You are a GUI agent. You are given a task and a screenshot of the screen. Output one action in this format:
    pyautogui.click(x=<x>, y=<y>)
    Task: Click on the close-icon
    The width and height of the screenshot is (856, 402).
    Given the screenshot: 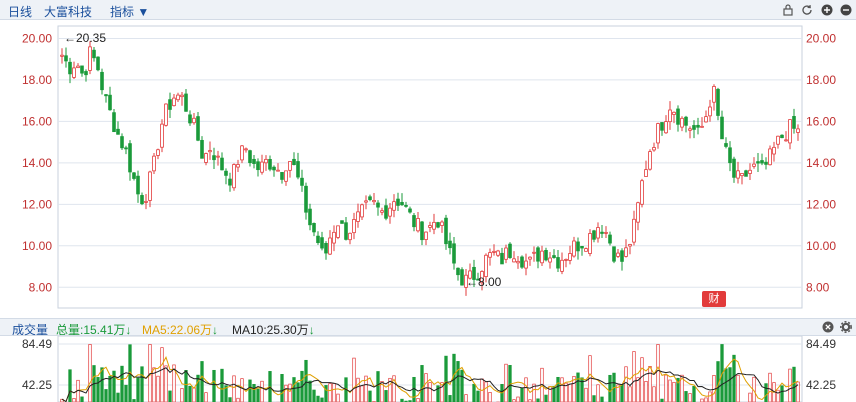 What is the action you would take?
    pyautogui.click(x=828, y=327)
    